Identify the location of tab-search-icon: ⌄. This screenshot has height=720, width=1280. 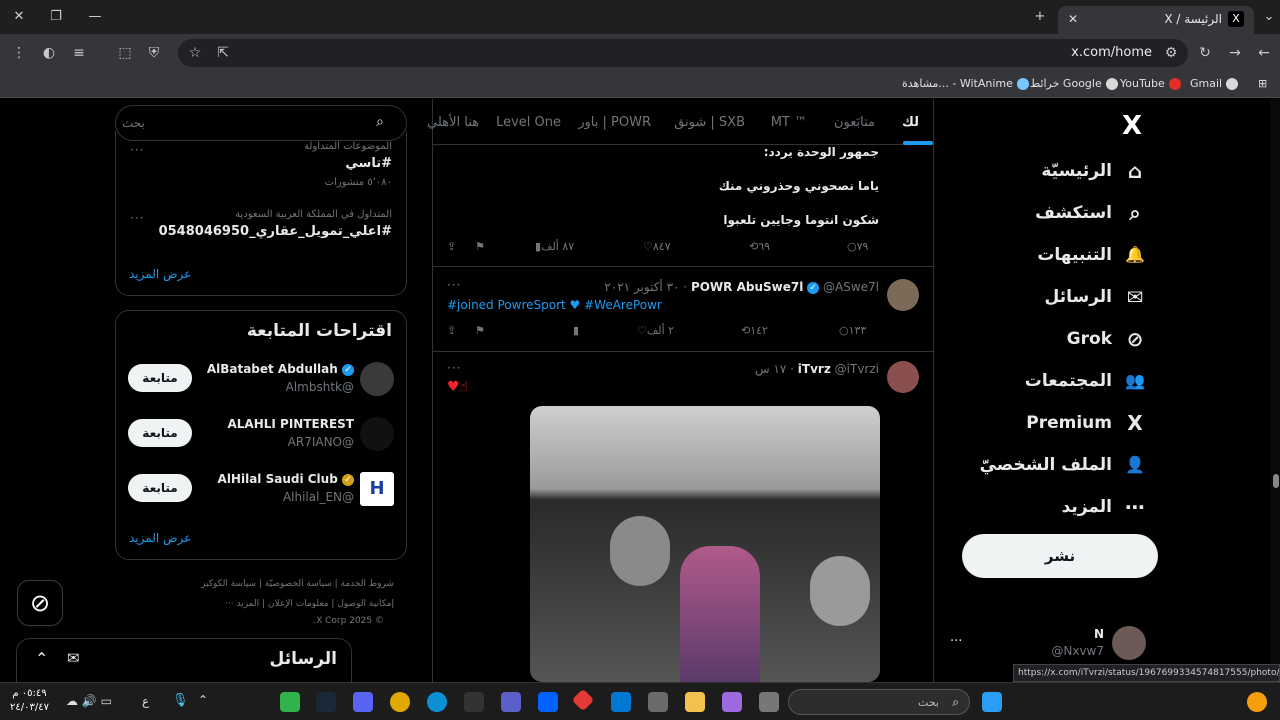
(1269, 17).